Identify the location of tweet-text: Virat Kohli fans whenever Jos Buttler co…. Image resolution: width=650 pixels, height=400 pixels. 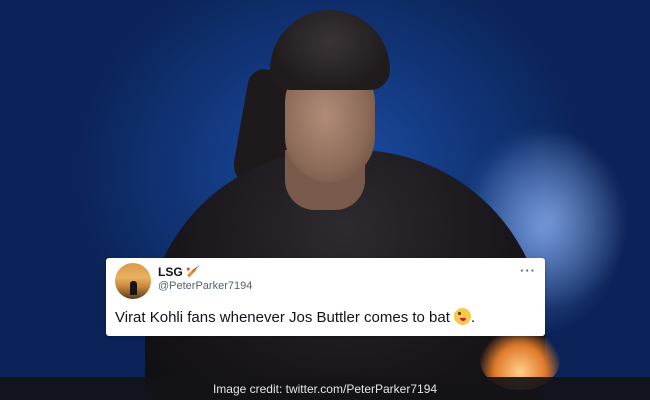
(295, 317).